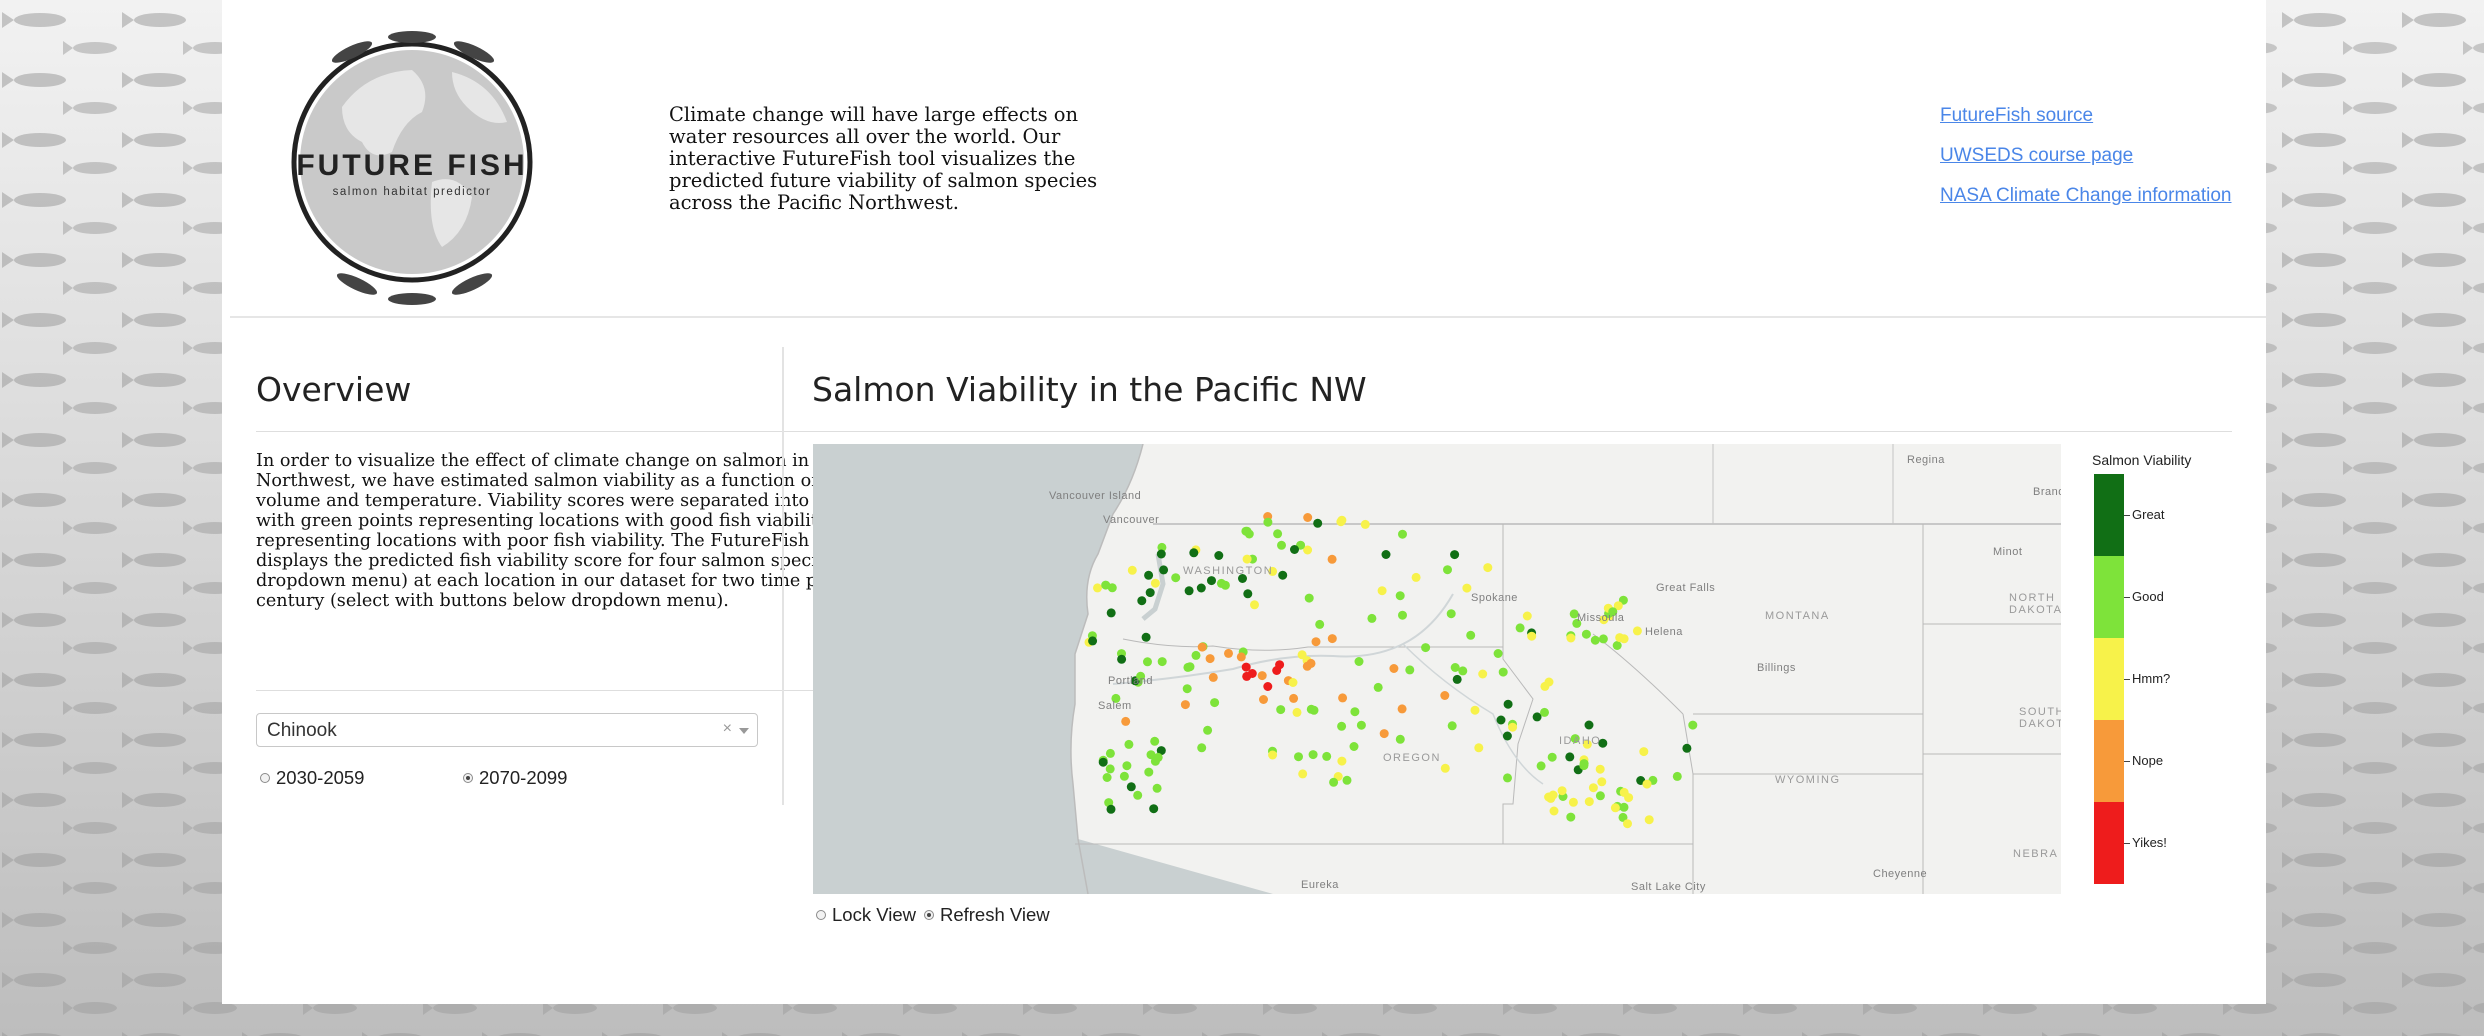  I want to click on chevron-down-icon, so click(744, 731).